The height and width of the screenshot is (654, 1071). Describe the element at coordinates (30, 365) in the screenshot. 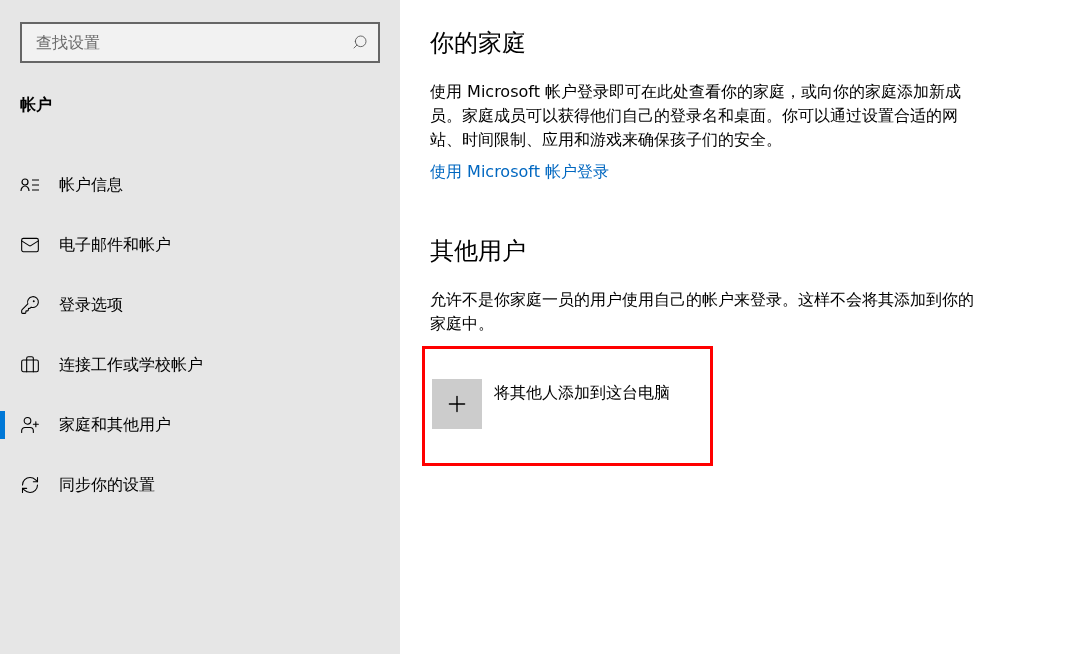

I see `briefcase-icon` at that location.